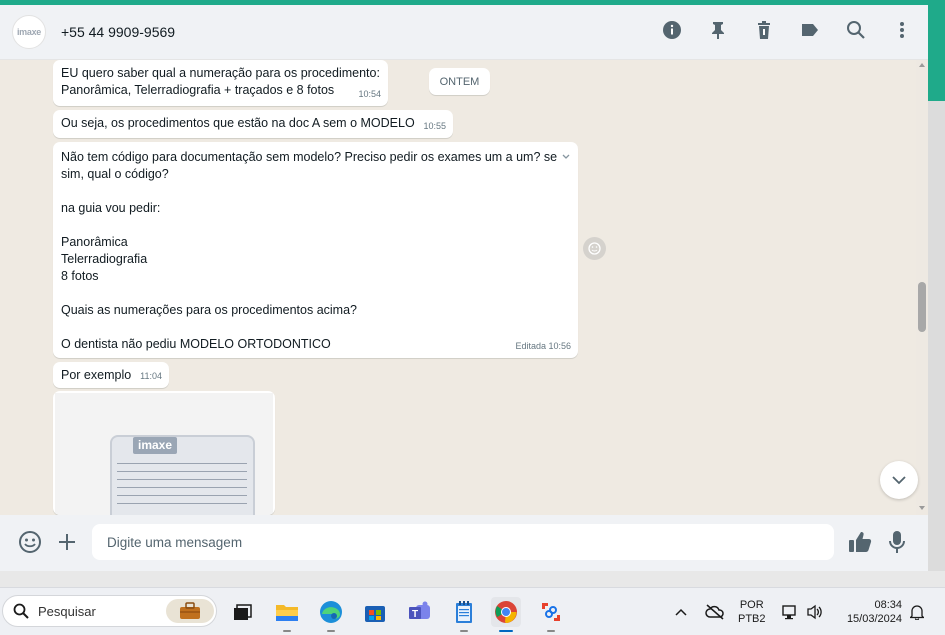 The width and height of the screenshot is (945, 635). Describe the element at coordinates (155, 445) in the screenshot. I see `document-brand: imaxe` at that location.